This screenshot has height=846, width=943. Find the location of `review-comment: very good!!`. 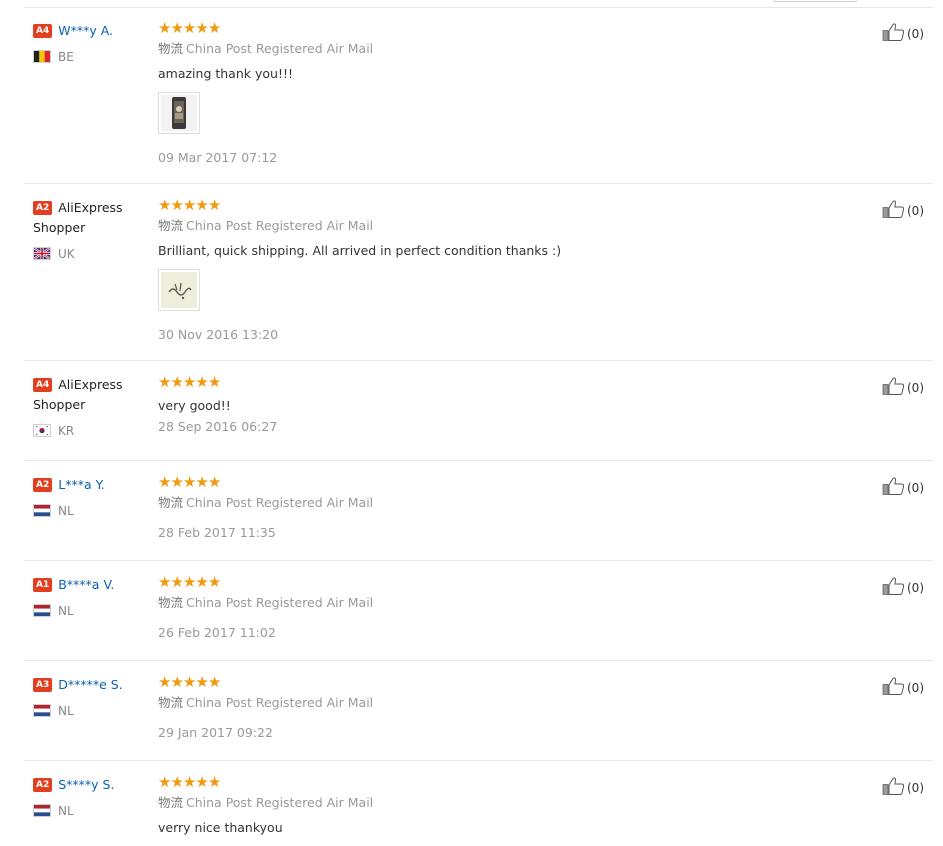

review-comment: very good!! is located at coordinates (194, 405).